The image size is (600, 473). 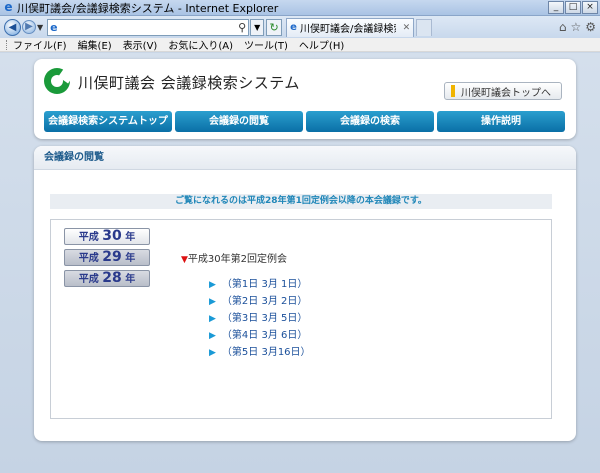 What do you see at coordinates (453, 91) in the screenshot?
I see `link-marker-icon` at bounding box center [453, 91].